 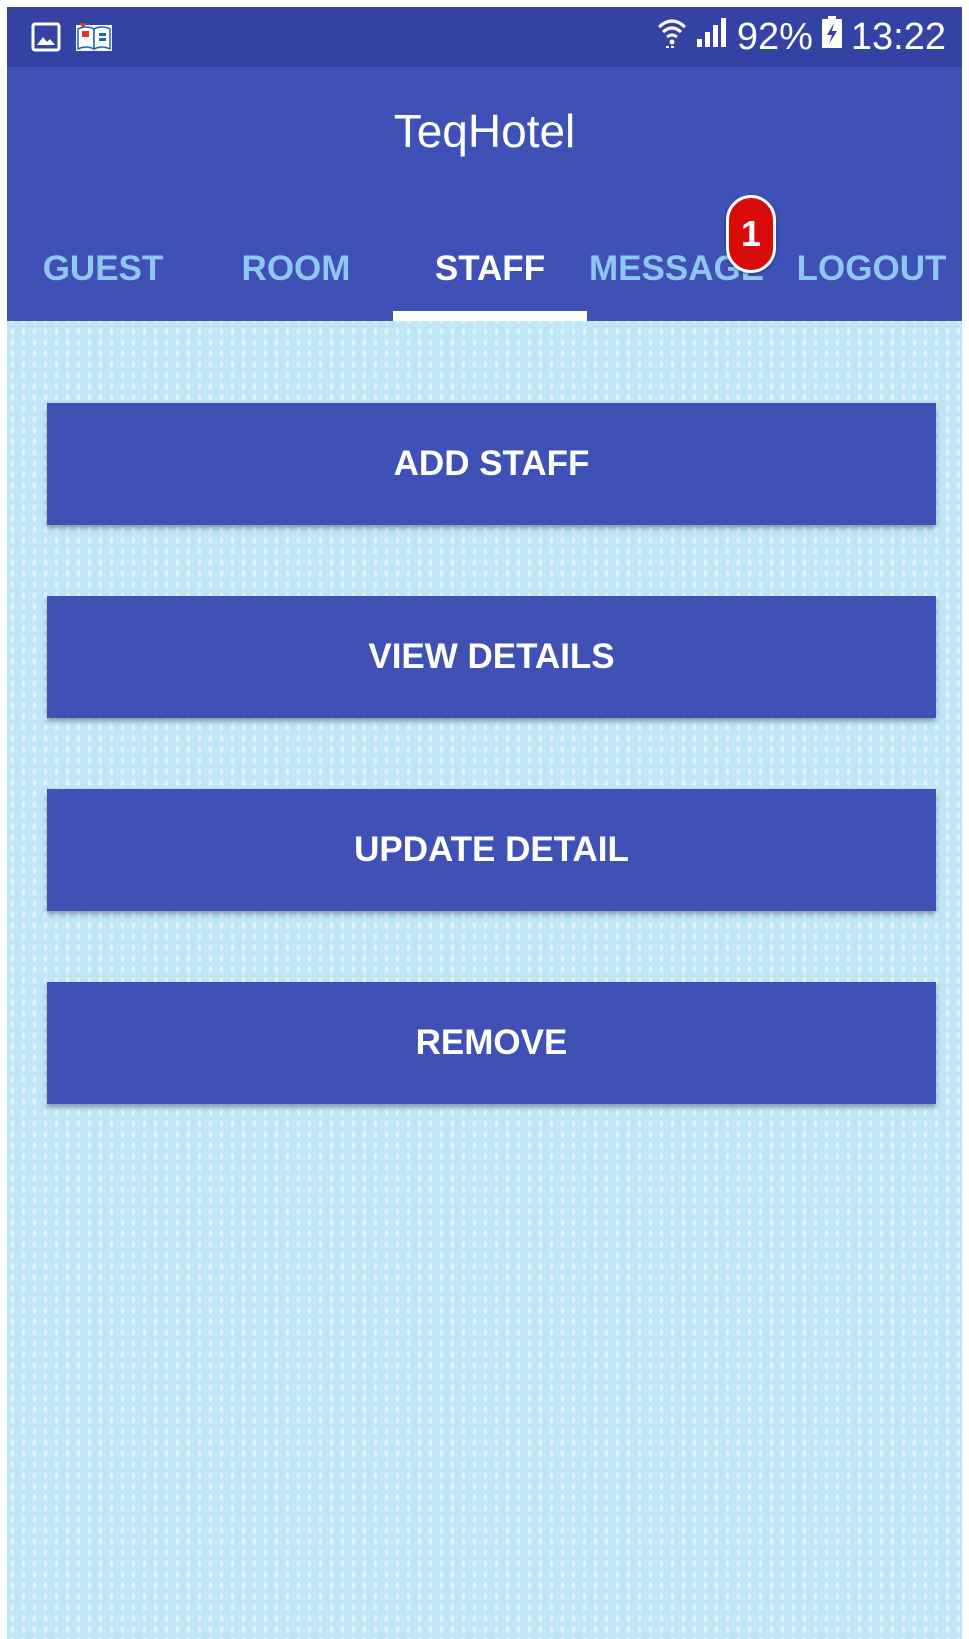 I want to click on tab-room: ROOM, so click(x=296, y=269).